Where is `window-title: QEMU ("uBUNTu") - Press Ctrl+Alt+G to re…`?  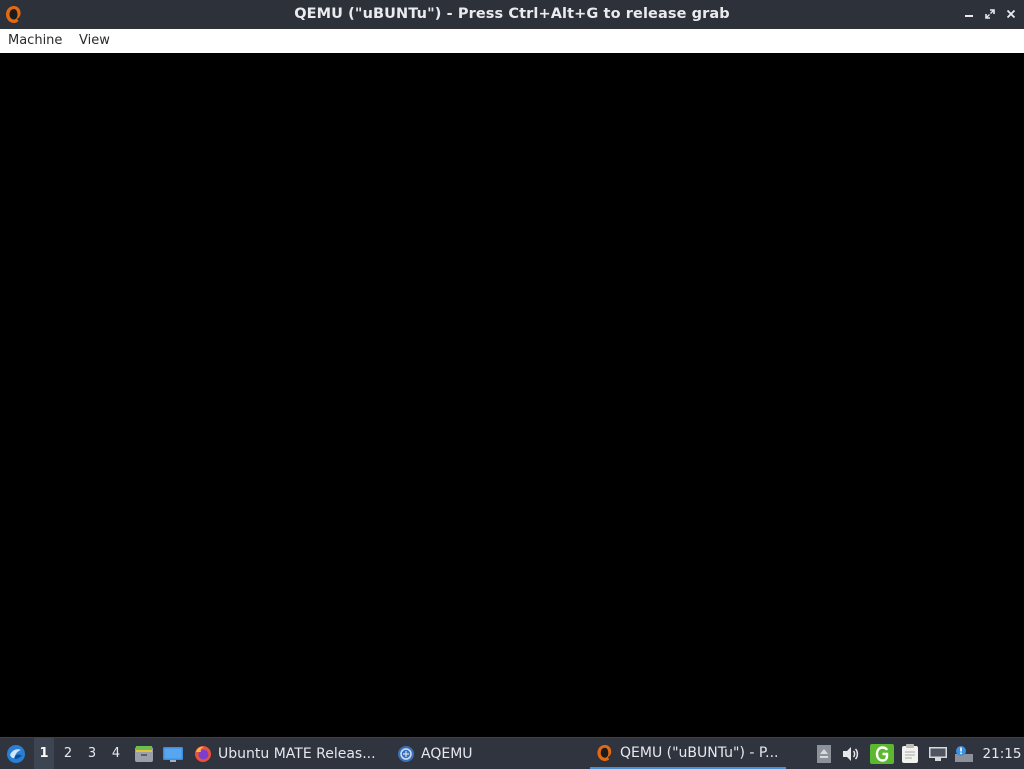
window-title: QEMU ("uBUNTu") - Press Ctrl+Alt+G to re… is located at coordinates (512, 14).